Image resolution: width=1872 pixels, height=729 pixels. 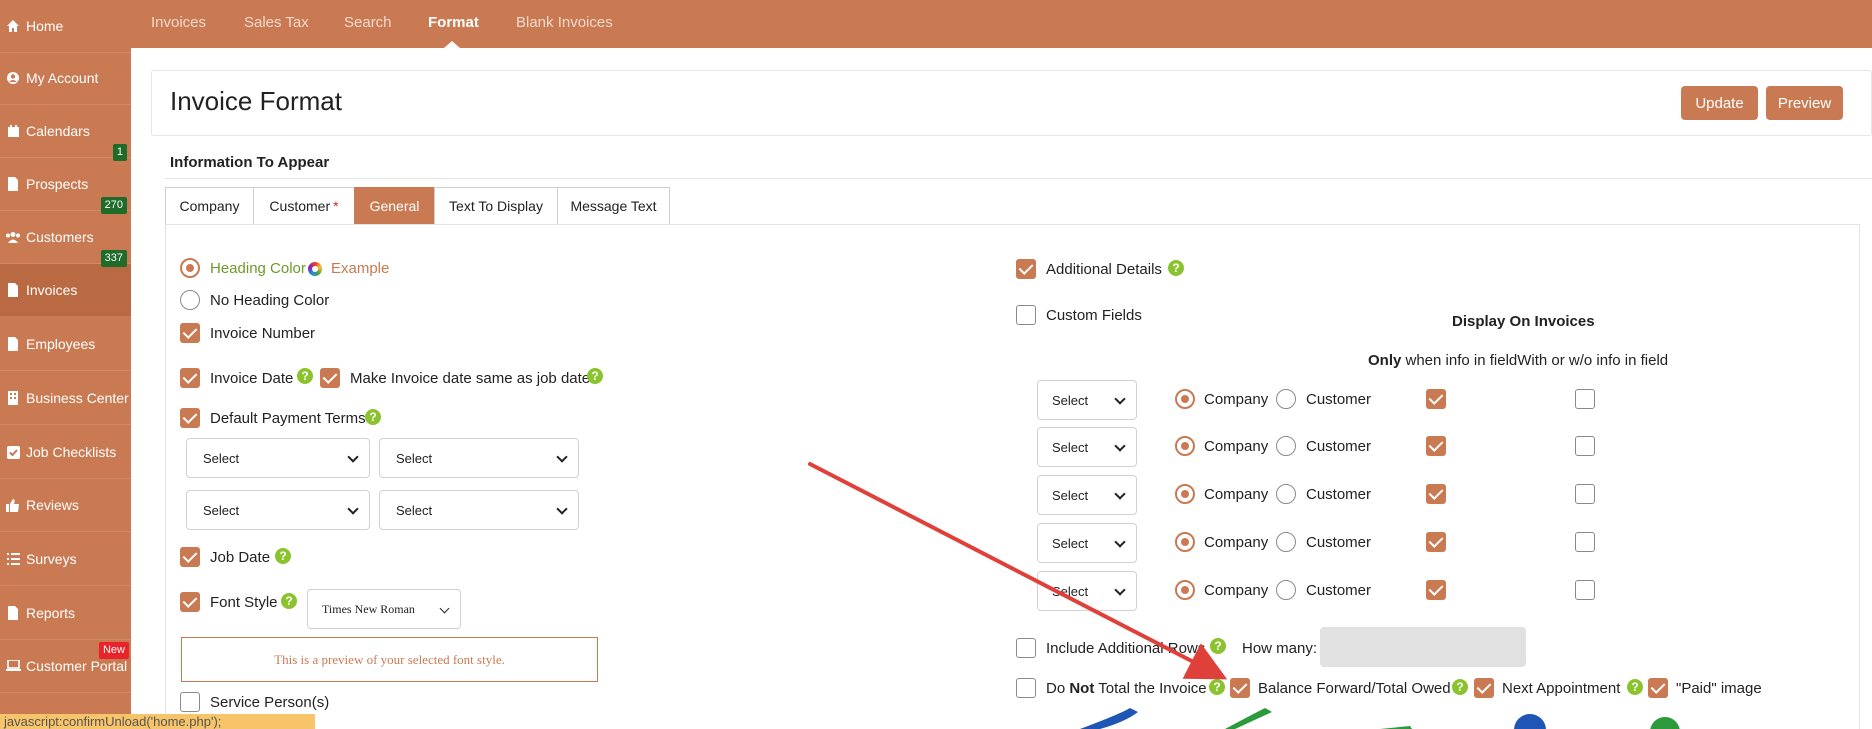 I want to click on how-many-input, so click(x=1423, y=647).